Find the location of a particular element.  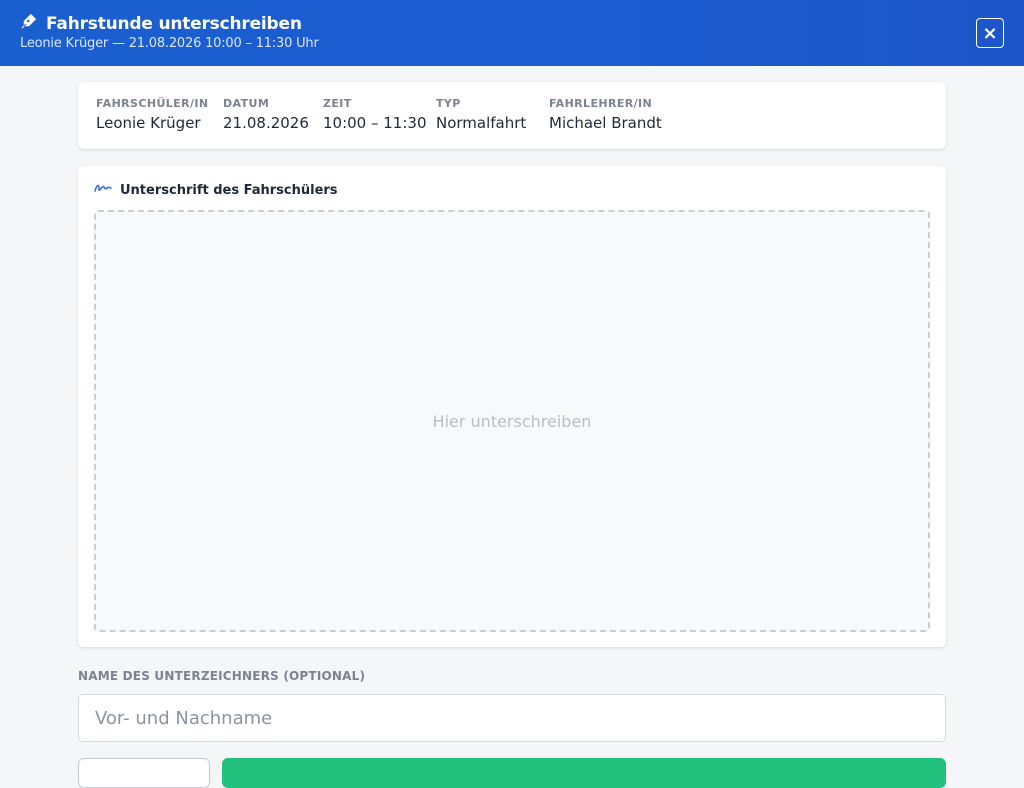

info-date-label: Datum is located at coordinates (246, 103).